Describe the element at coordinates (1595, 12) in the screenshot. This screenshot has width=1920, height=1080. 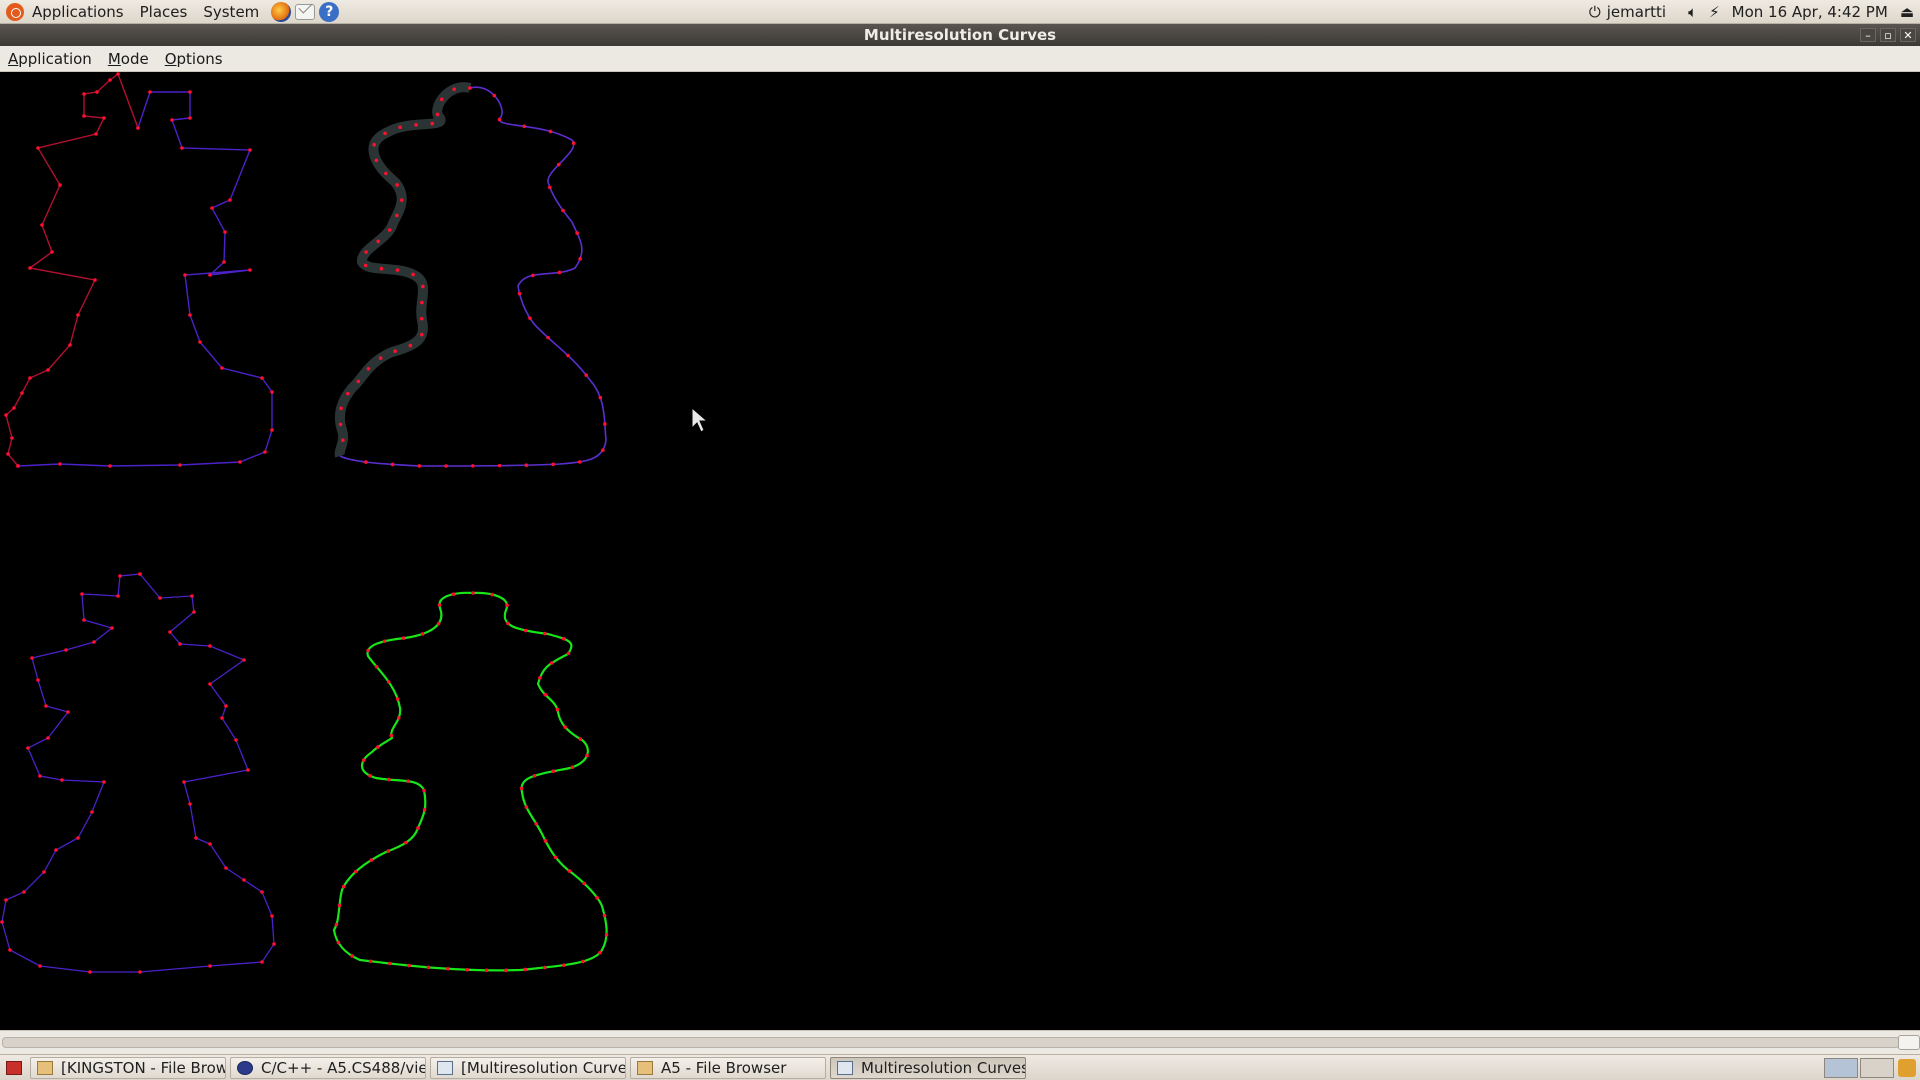
I see `power-icon: ⏻` at that location.